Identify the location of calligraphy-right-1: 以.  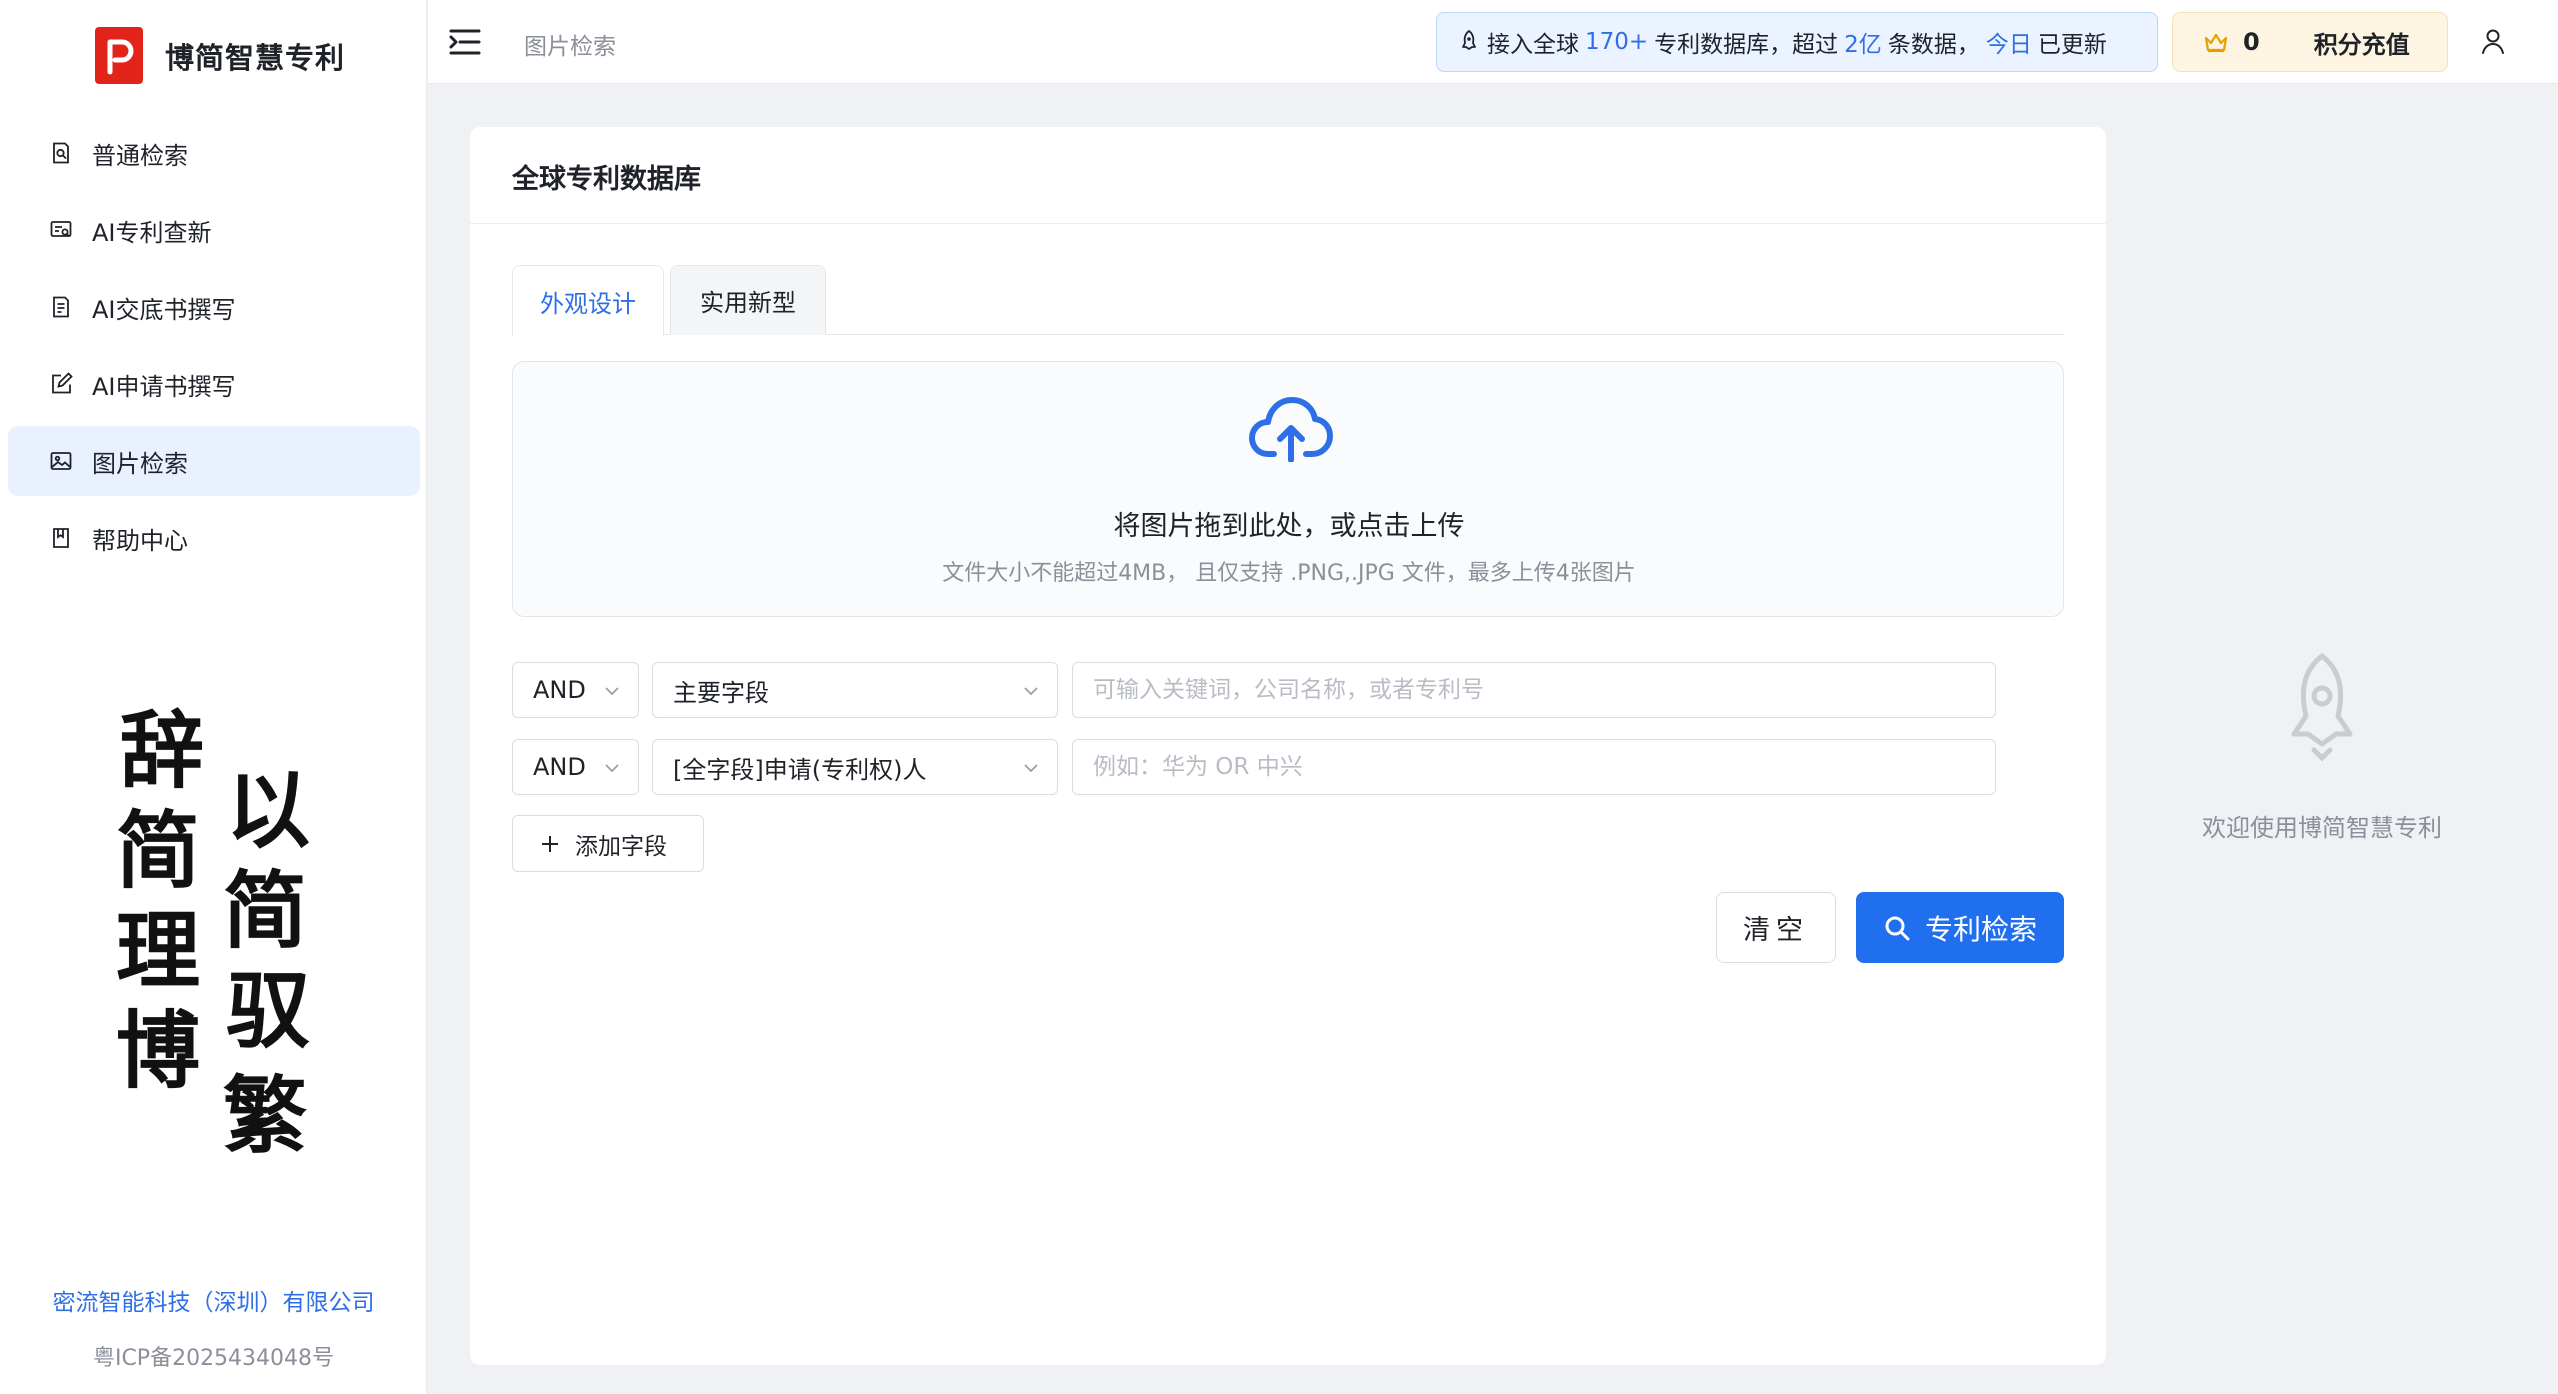
(268, 812).